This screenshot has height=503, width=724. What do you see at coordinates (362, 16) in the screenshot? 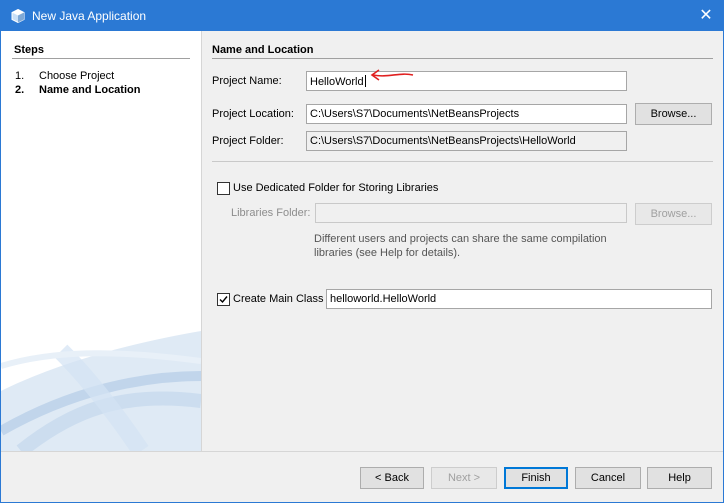
I see `title-bar: New Java Application ✕` at bounding box center [362, 16].